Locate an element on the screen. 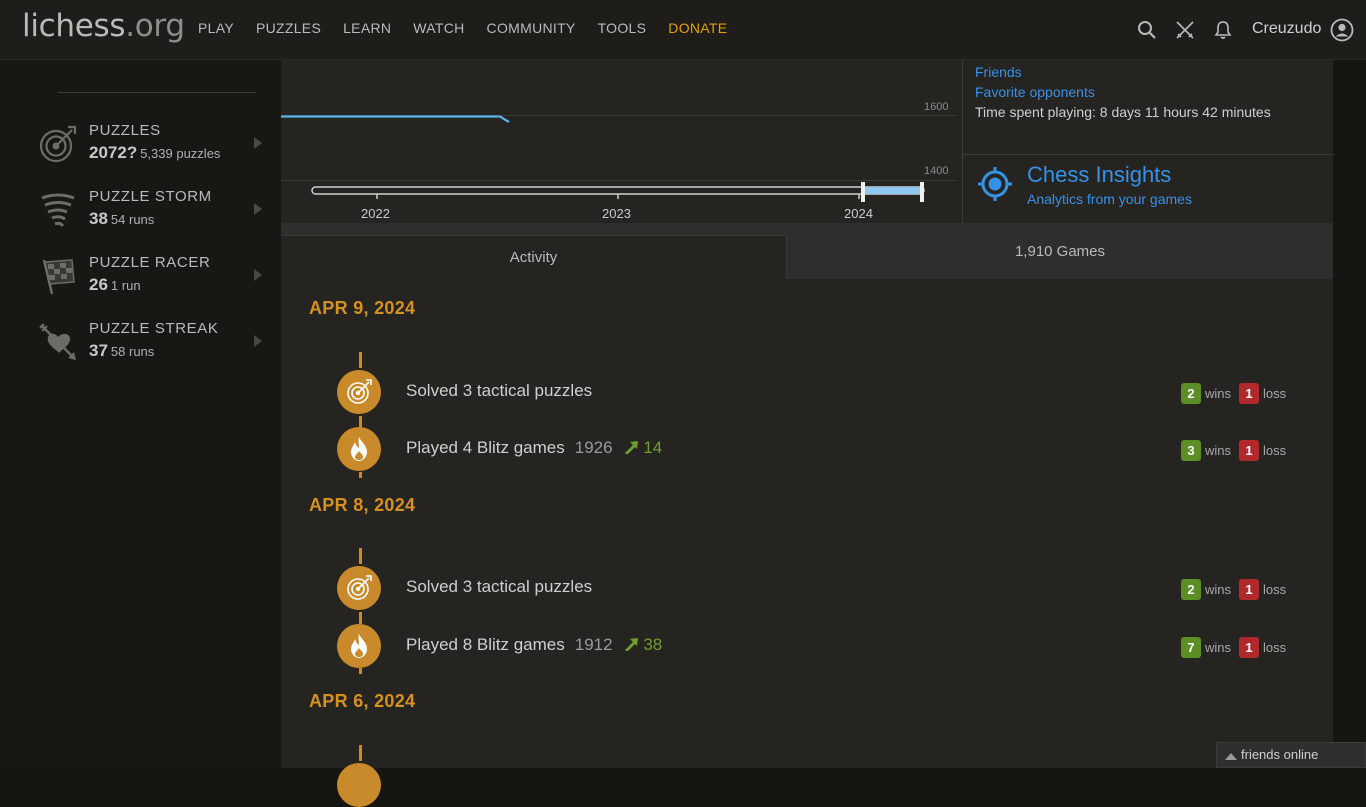  chart-y-label: 1400 is located at coordinates (936, 171).